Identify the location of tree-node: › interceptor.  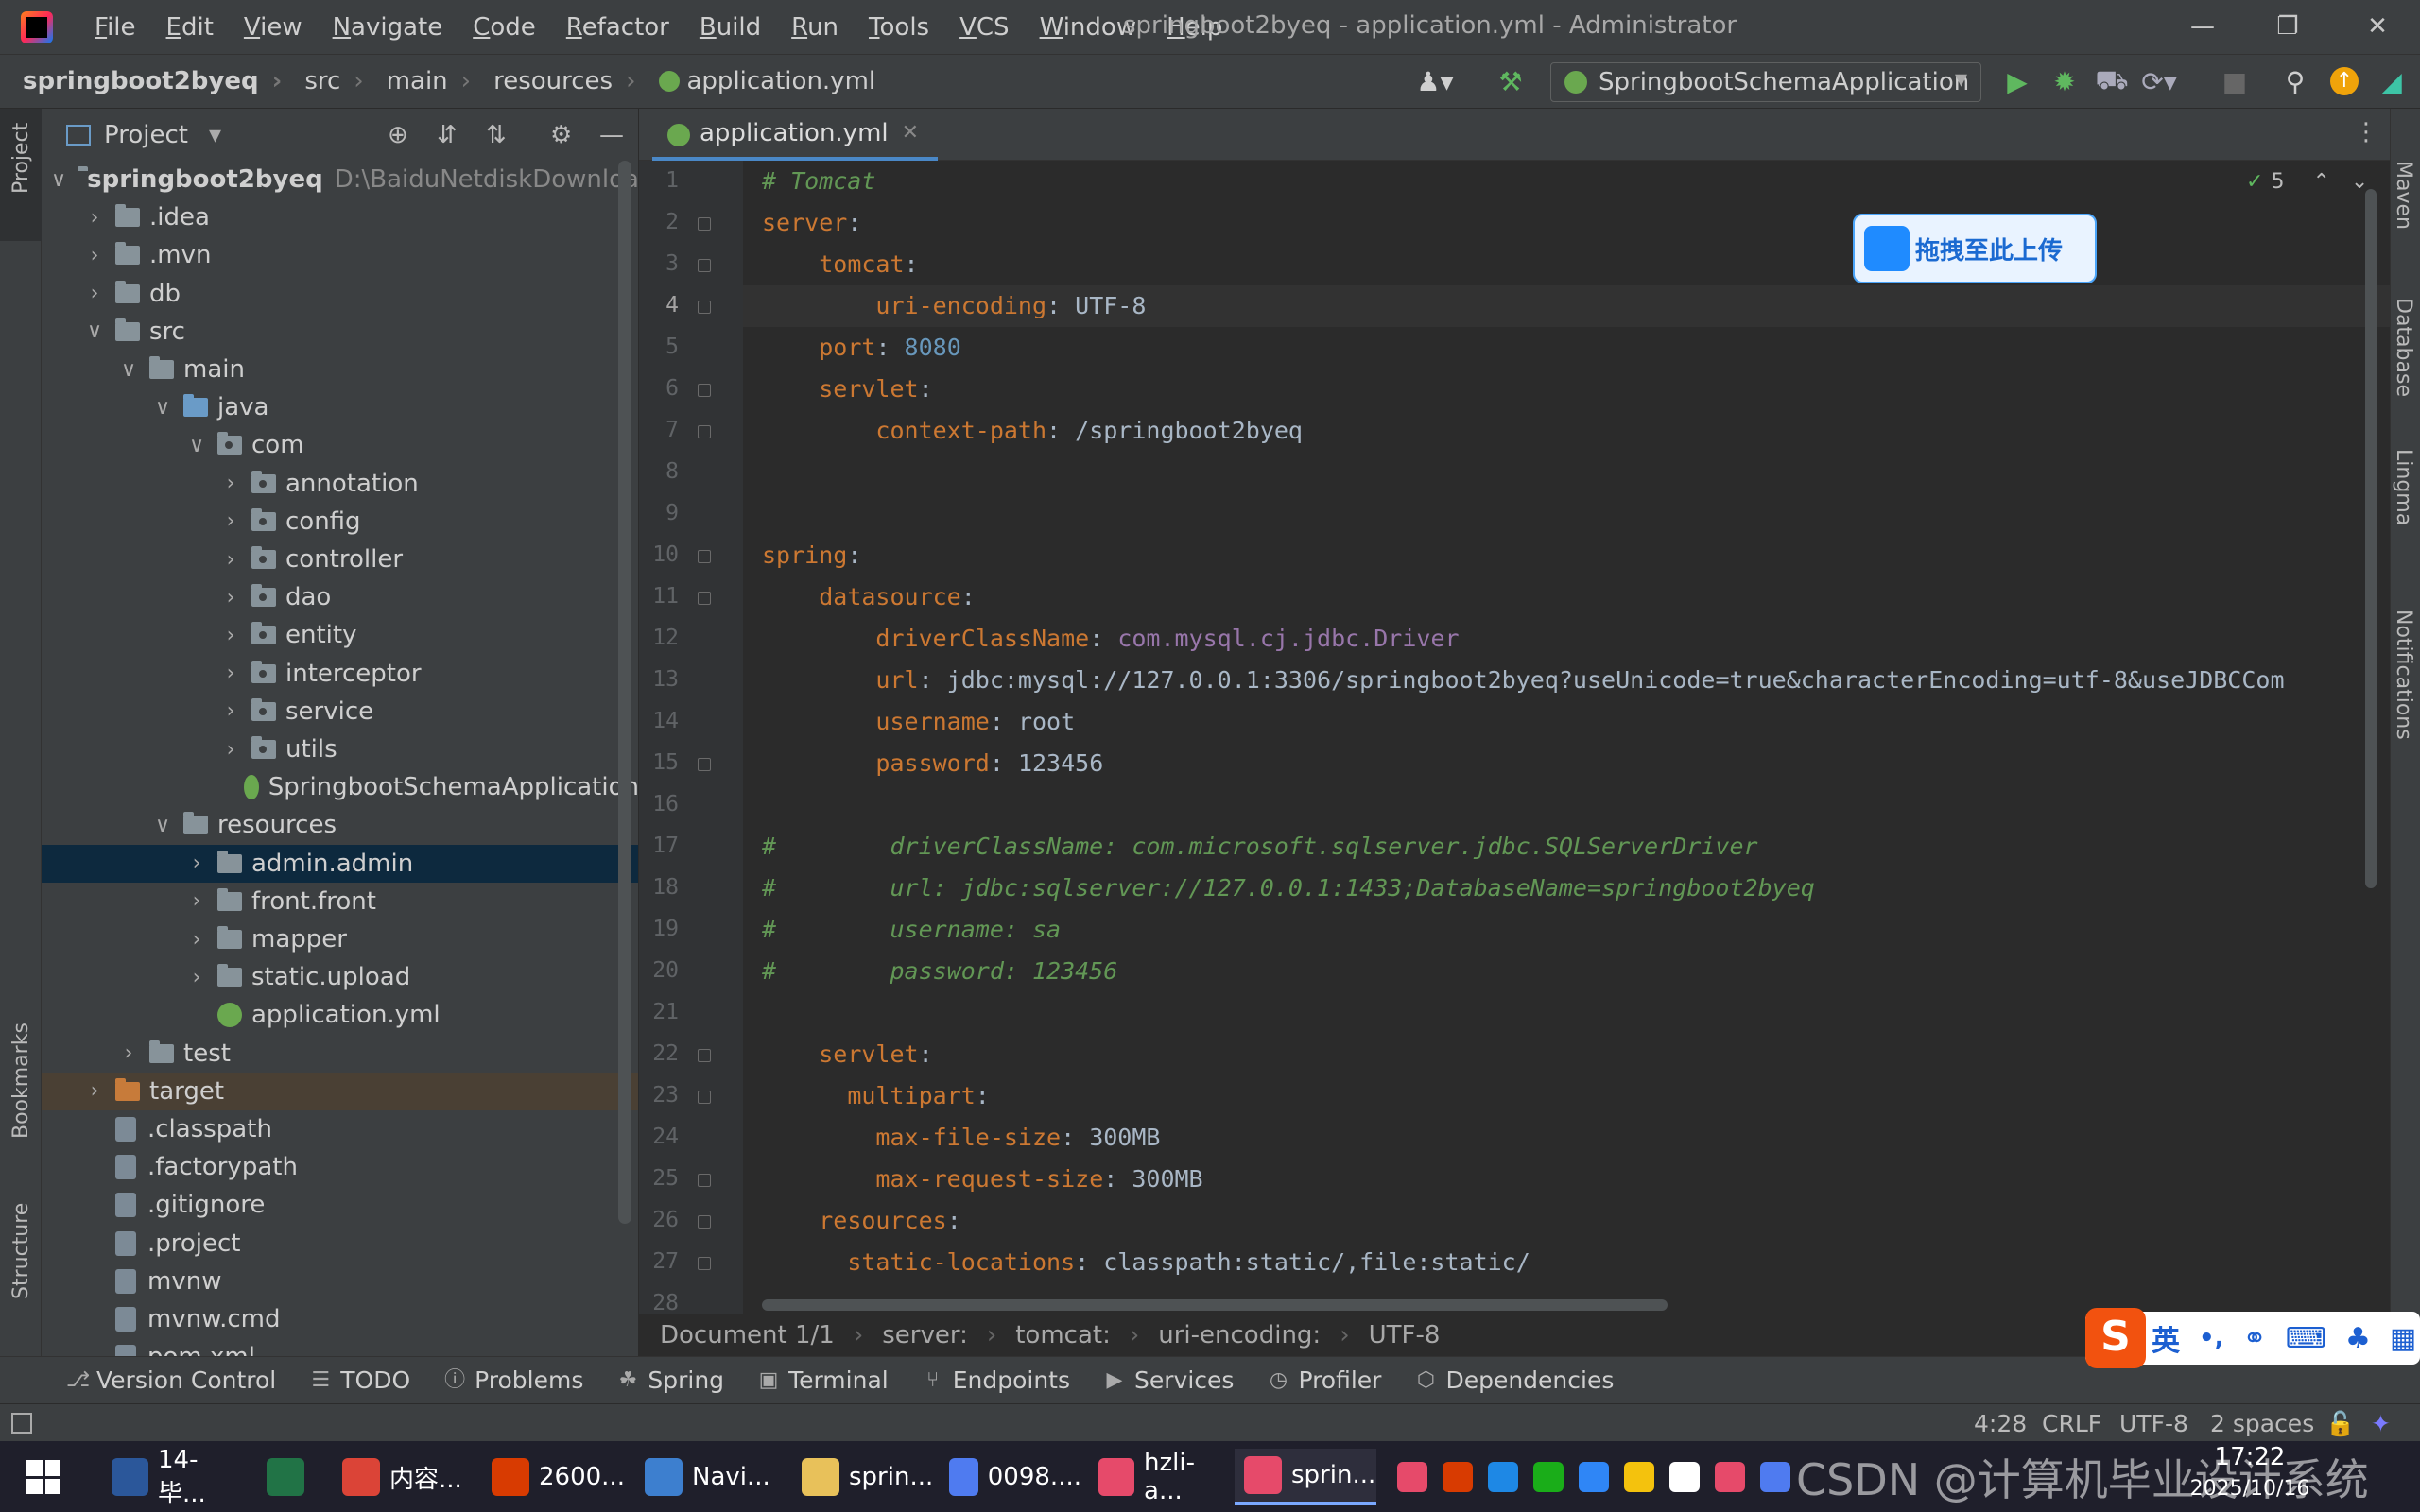
(340, 674).